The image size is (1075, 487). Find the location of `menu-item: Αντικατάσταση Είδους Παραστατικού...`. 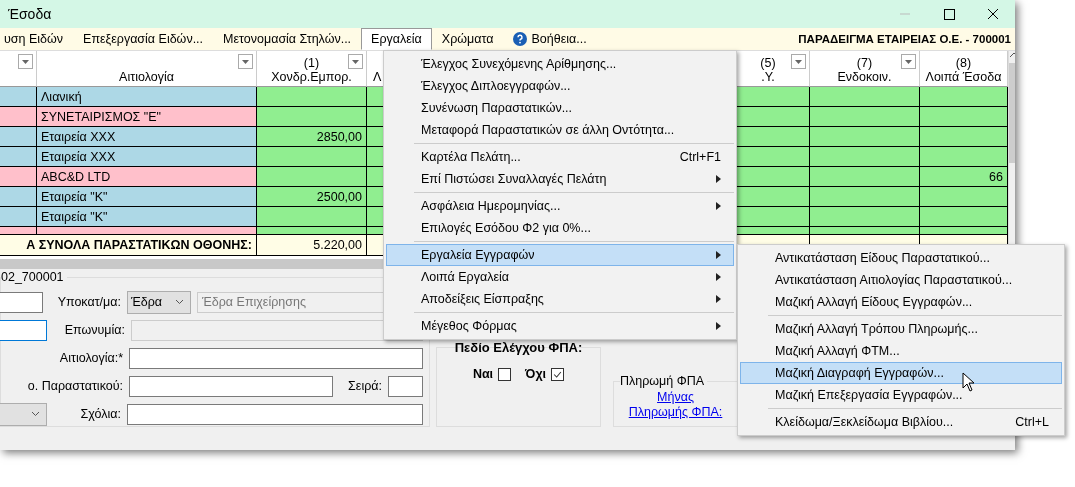

menu-item: Αντικατάσταση Είδους Παραστατικού... is located at coordinates (901, 258).